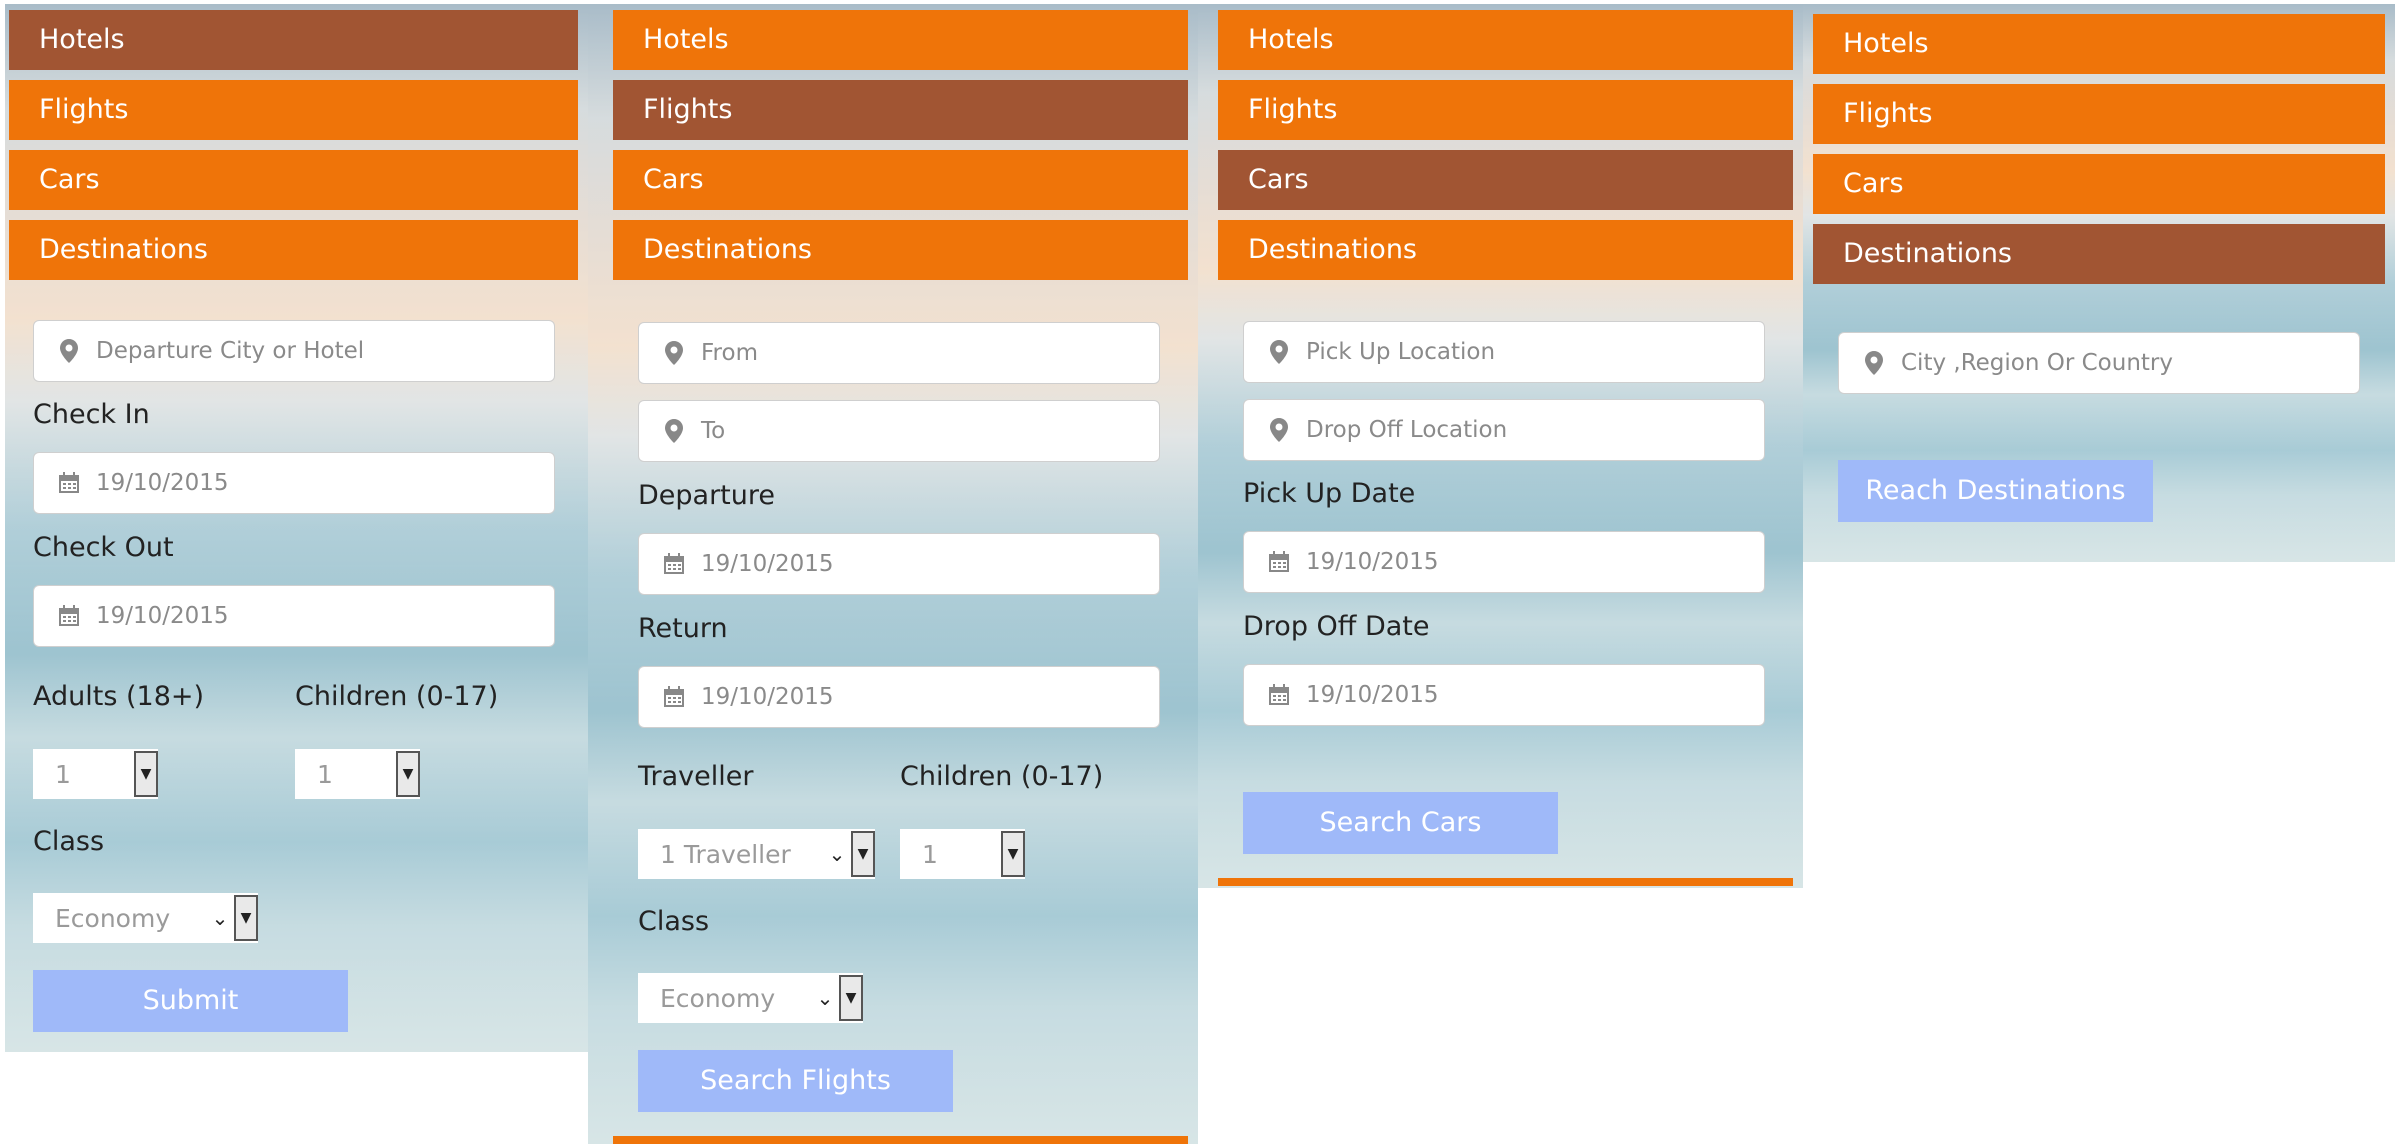 The image size is (2400, 1148). I want to click on return-date-field: 19/10/2015, so click(899, 697).